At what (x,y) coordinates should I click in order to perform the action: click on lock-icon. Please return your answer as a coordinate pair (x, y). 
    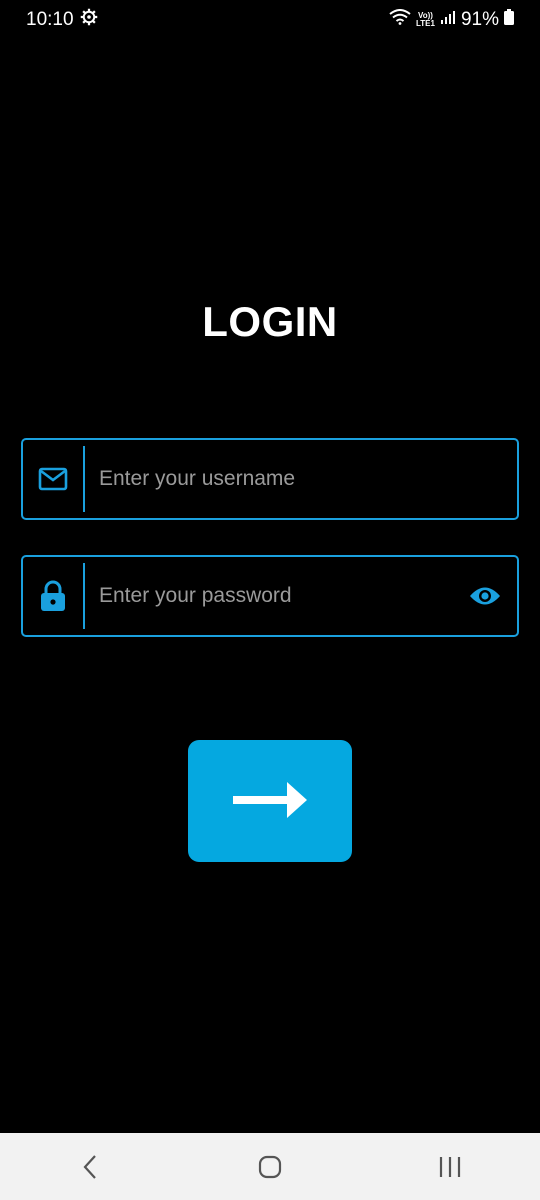
    Looking at the image, I should click on (53, 596).